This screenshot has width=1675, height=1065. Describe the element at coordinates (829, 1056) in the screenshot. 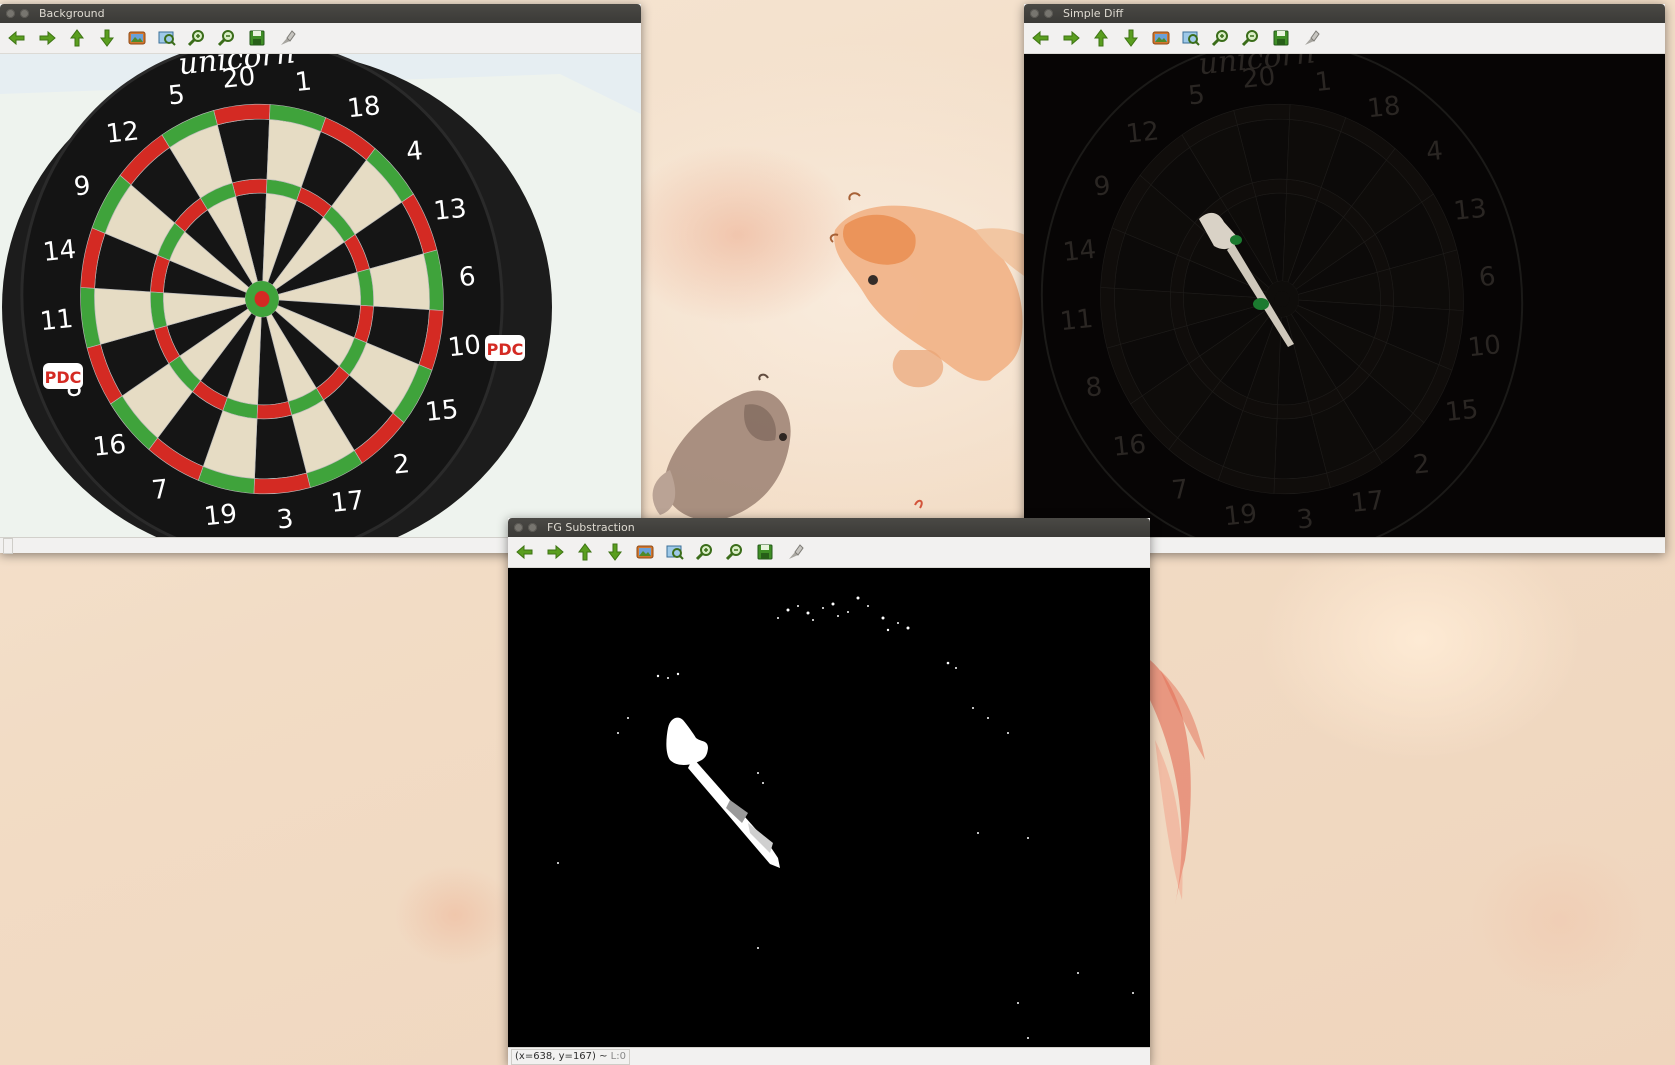

I see `status-bar: (x=638, y=167) ~ L:0` at that location.